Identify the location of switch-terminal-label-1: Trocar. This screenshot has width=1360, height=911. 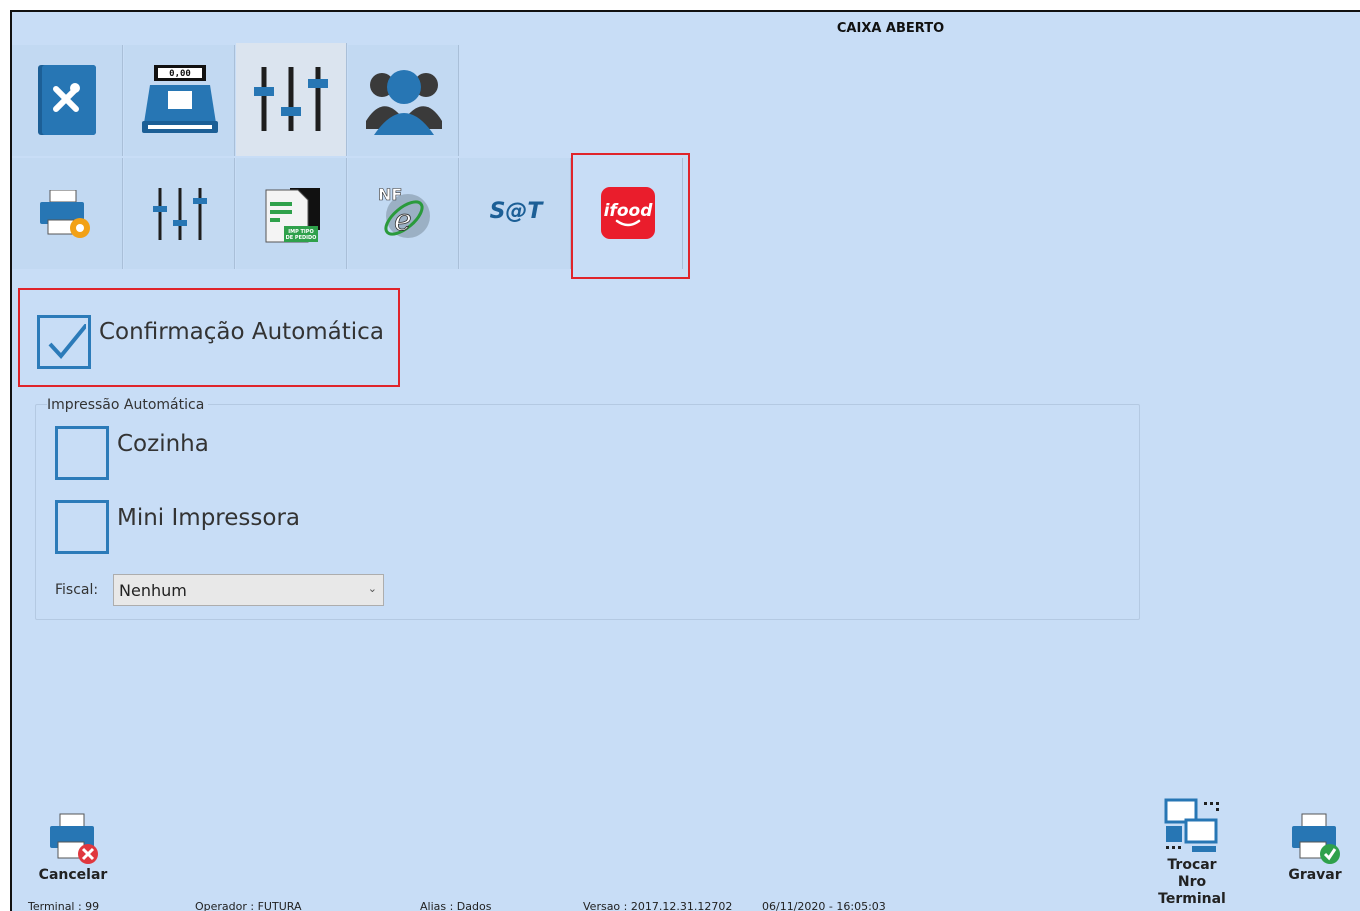
(1192, 865).